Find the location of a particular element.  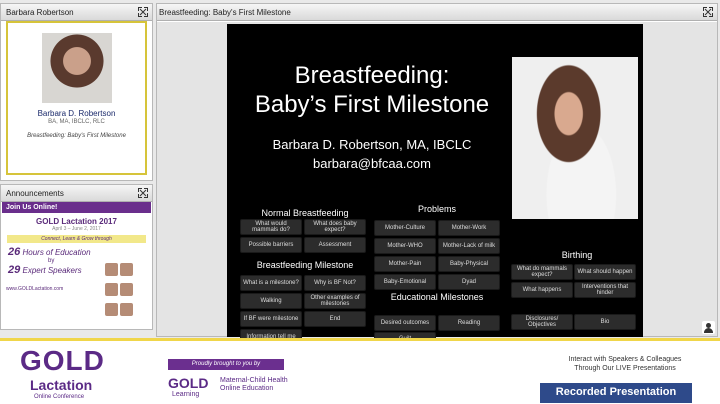

learning-wordmark: Learning is located at coordinates (186, 394).